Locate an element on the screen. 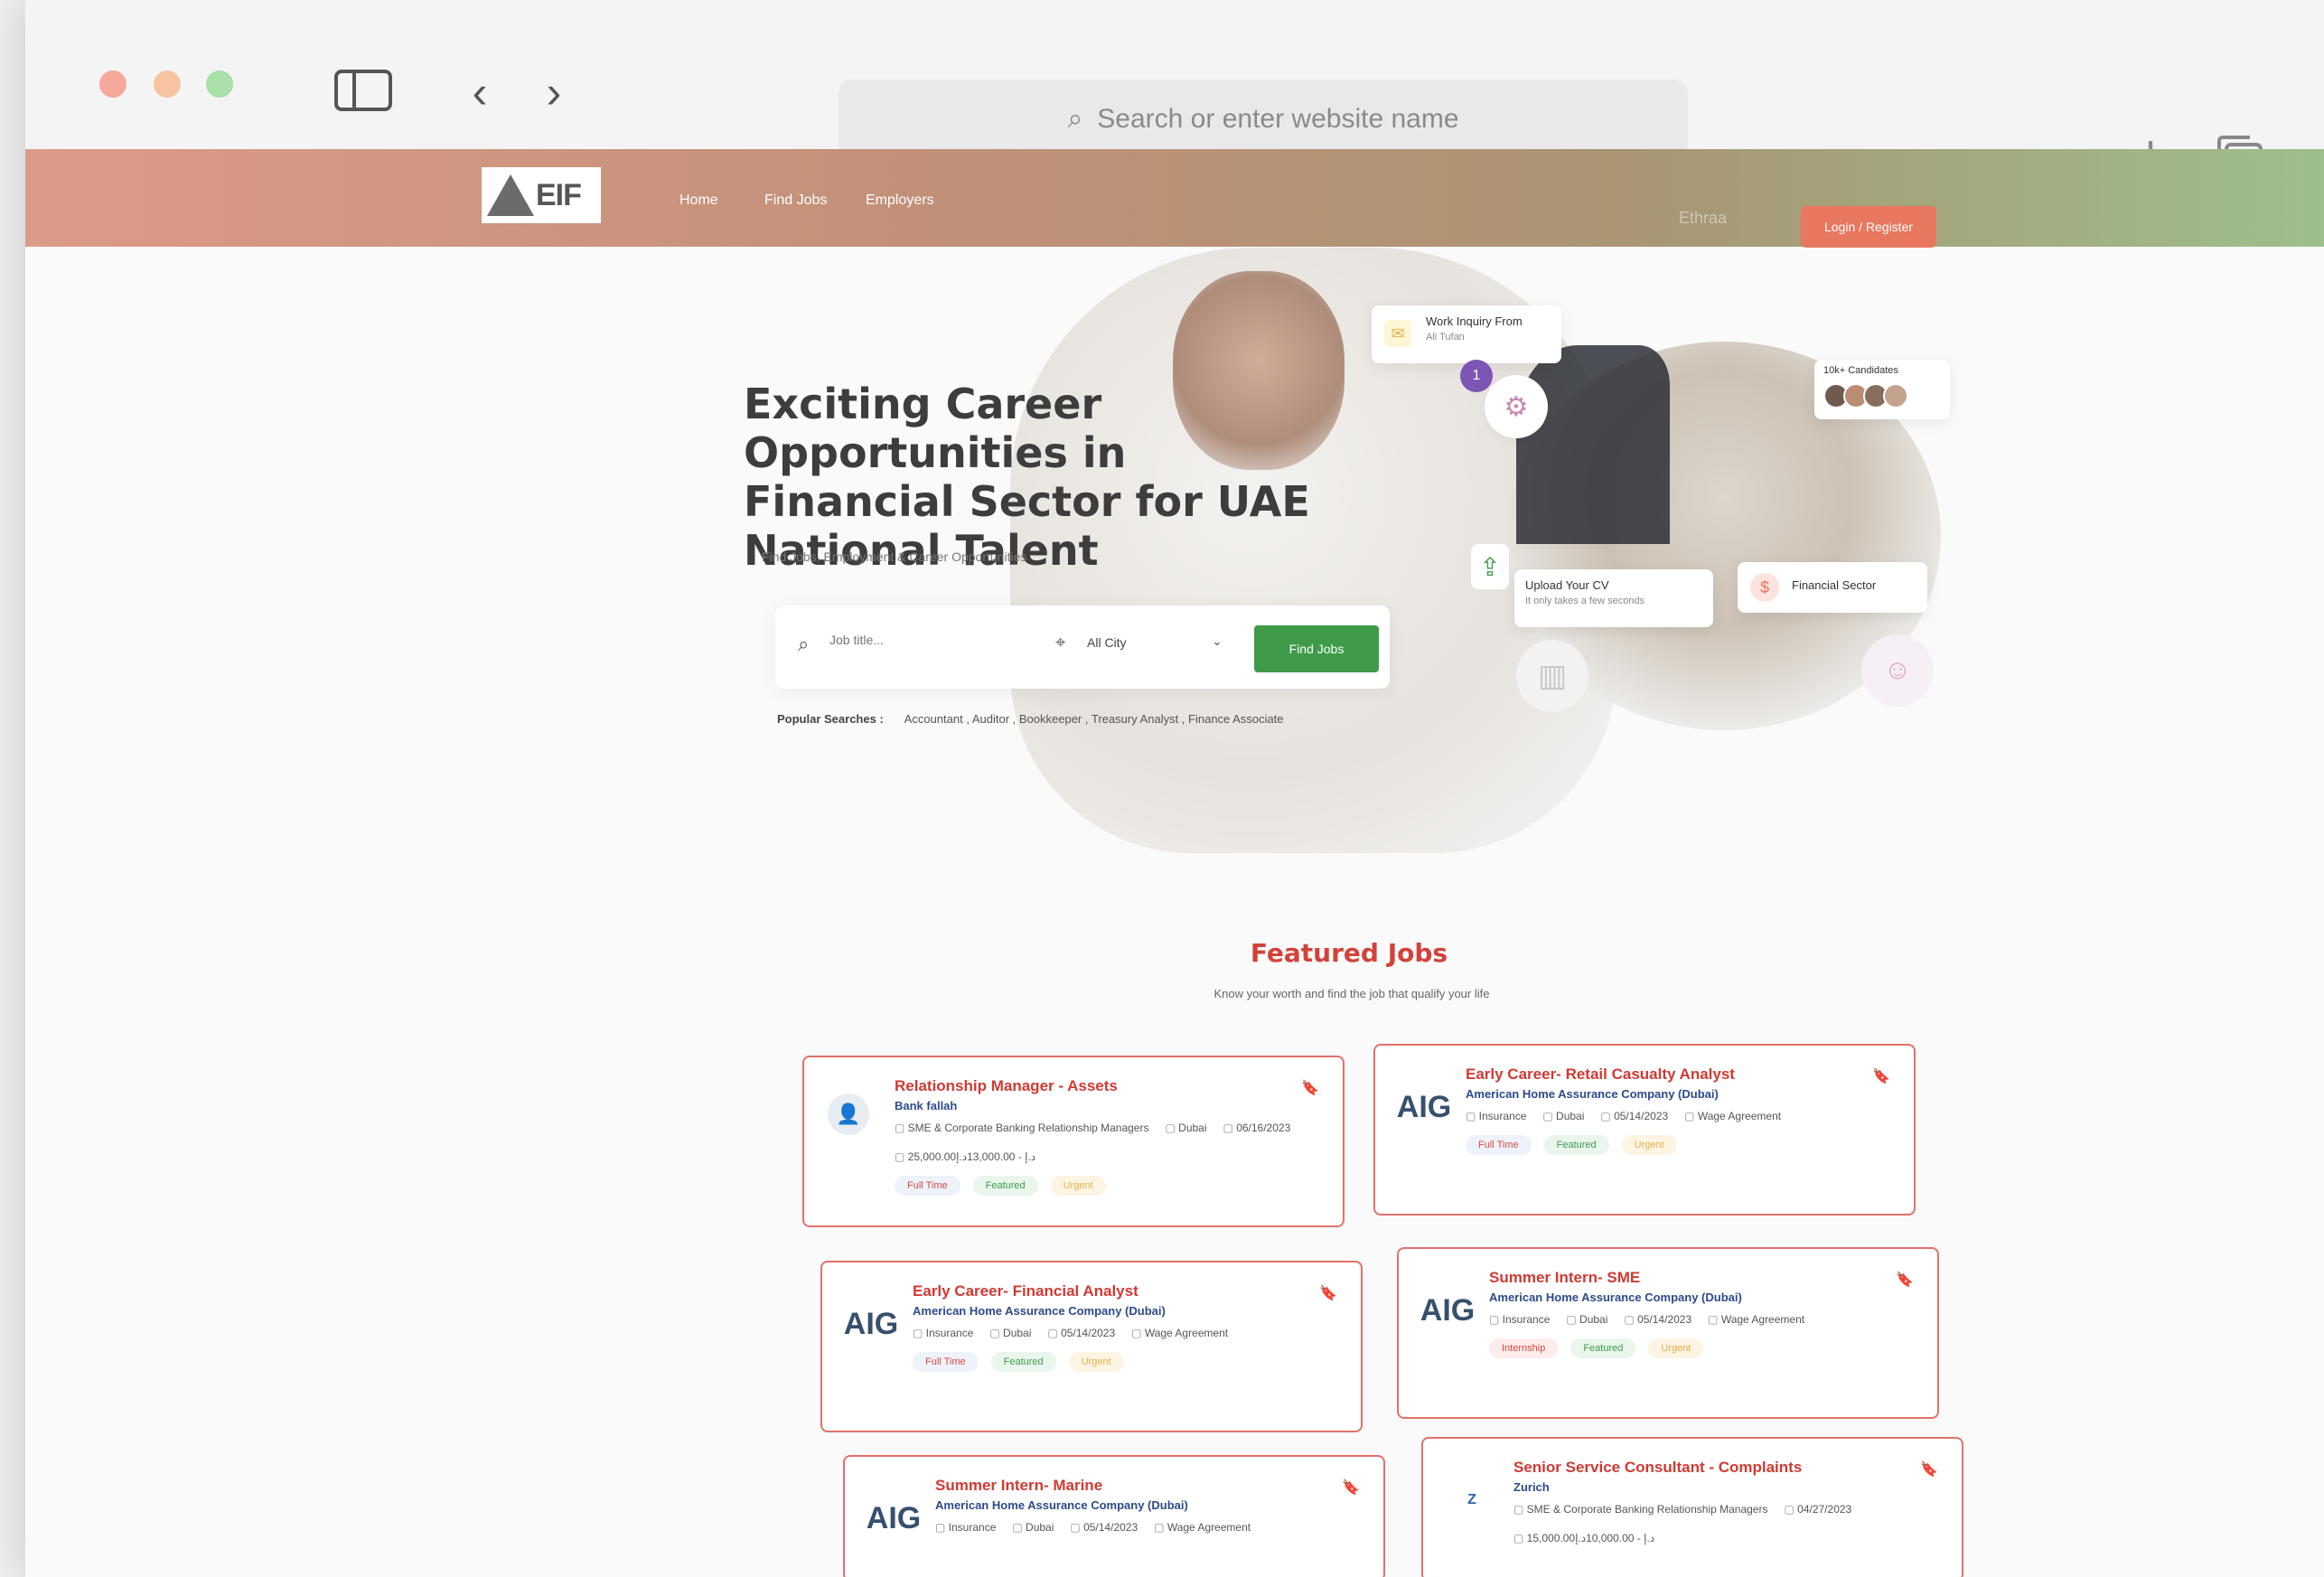 This screenshot has height=1577, width=2324. mail-icon: ✉ is located at coordinates (1397, 333).